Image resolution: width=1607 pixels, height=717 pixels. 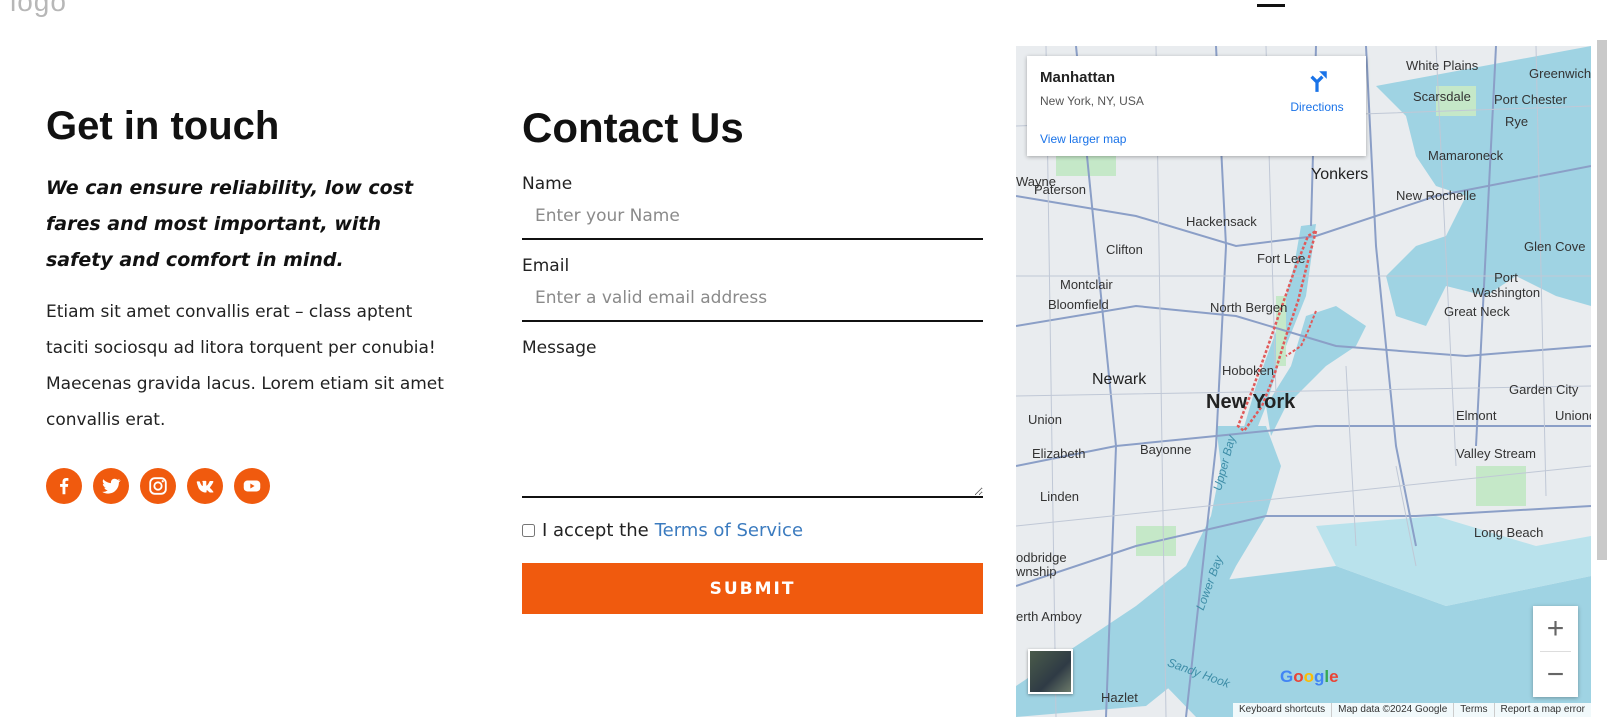 I want to click on map-label-new-rochelle: New Rochelle, so click(x=1436, y=195).